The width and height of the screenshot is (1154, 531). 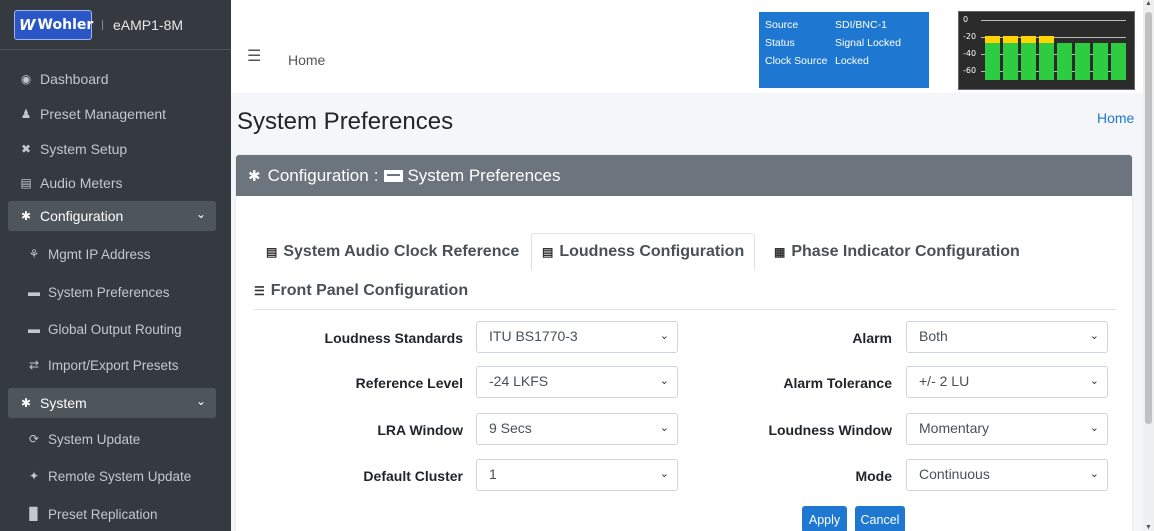 What do you see at coordinates (112, 149) in the screenshot?
I see `sidebar-item-system-setup: ✖ System Setup` at bounding box center [112, 149].